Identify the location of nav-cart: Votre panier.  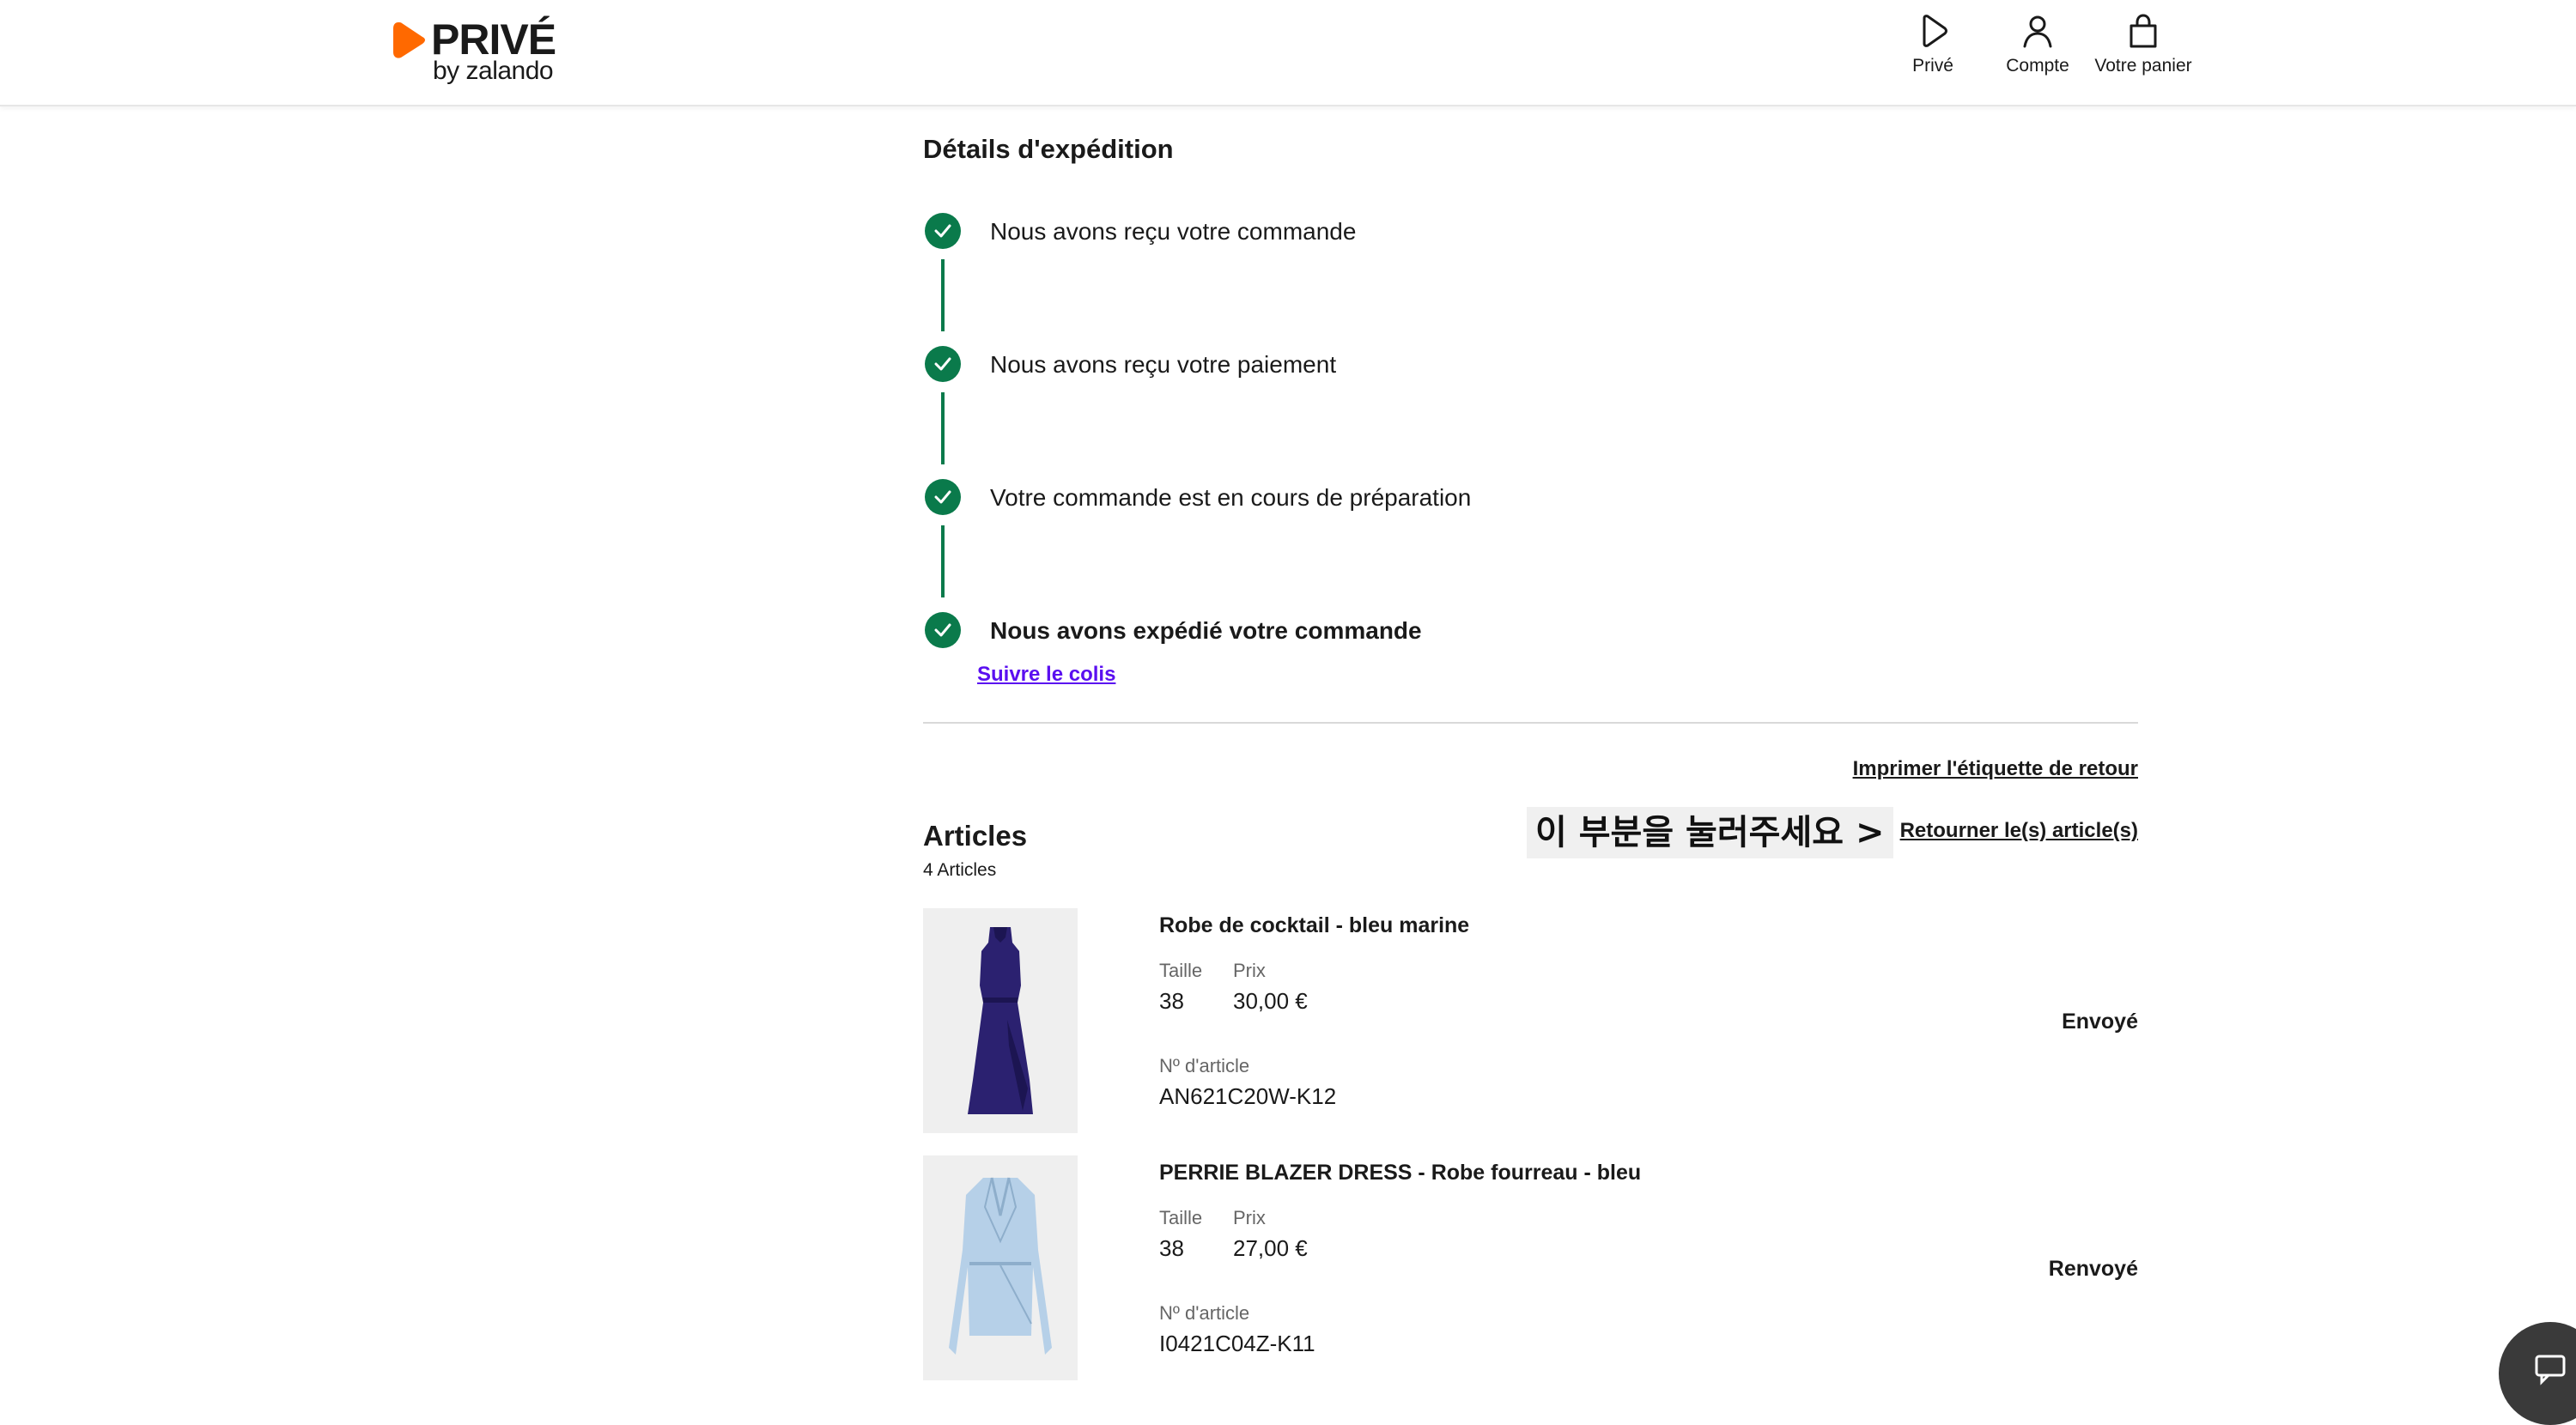
(2143, 50).